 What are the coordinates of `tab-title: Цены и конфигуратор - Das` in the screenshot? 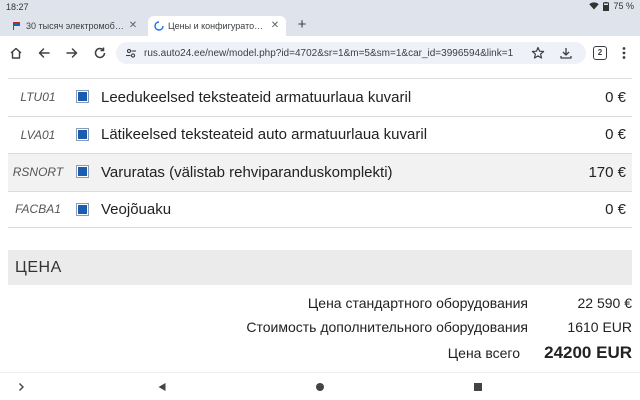 It's located at (217, 26).